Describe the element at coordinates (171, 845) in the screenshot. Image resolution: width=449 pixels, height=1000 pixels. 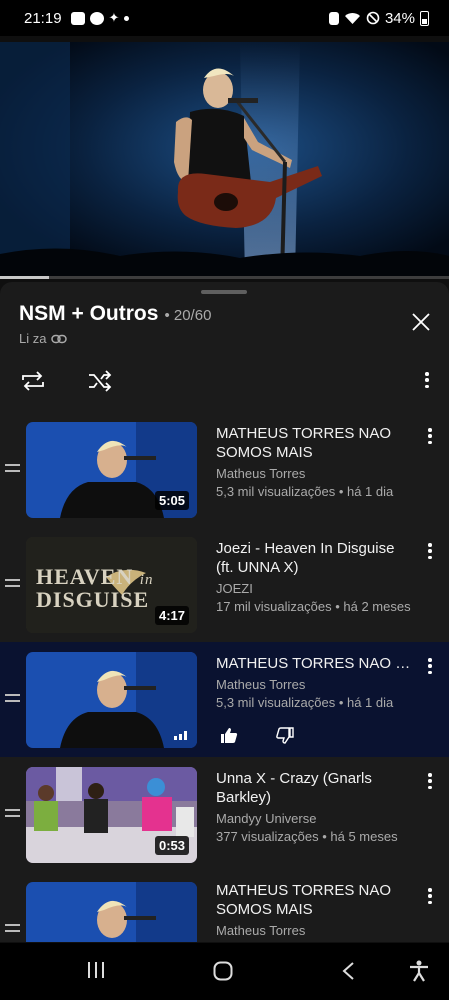
I see `video-duration: 0:53` at that location.